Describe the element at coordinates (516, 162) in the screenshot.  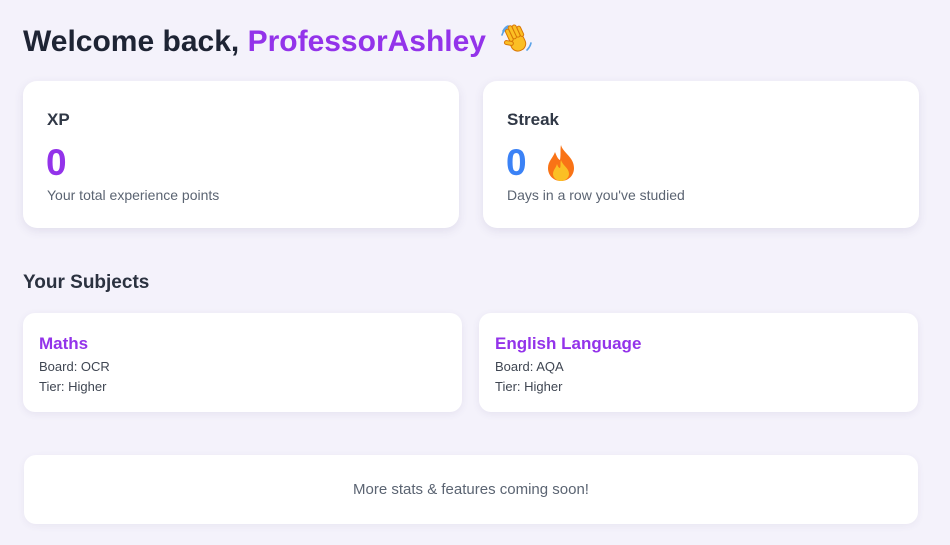
I see `streak-value: 0` at that location.